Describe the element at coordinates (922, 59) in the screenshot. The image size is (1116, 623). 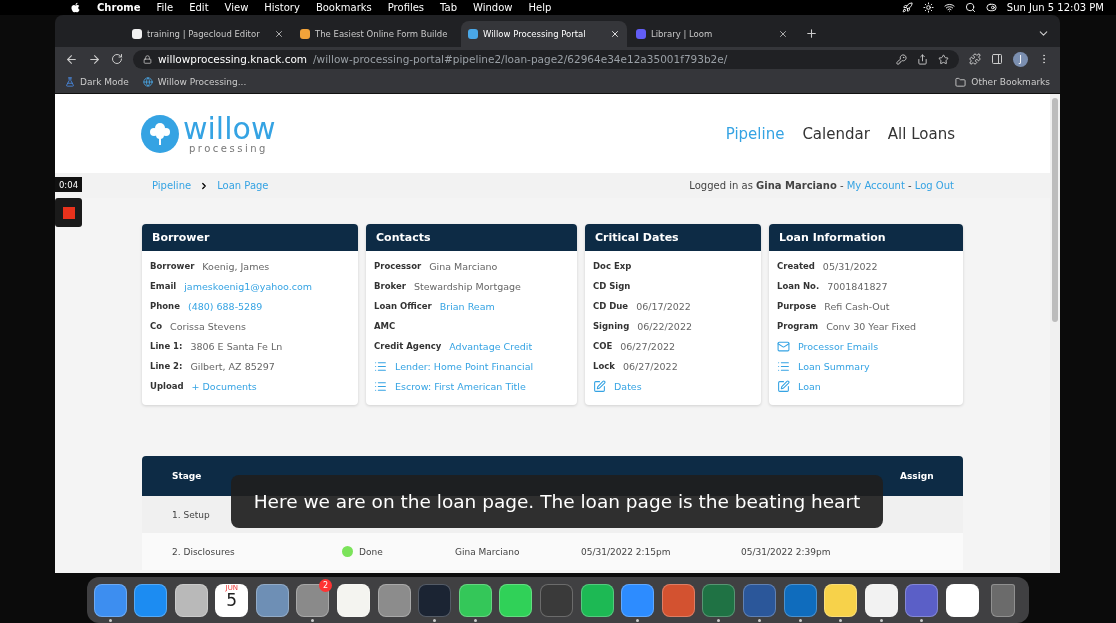
I see `share-icon` at that location.